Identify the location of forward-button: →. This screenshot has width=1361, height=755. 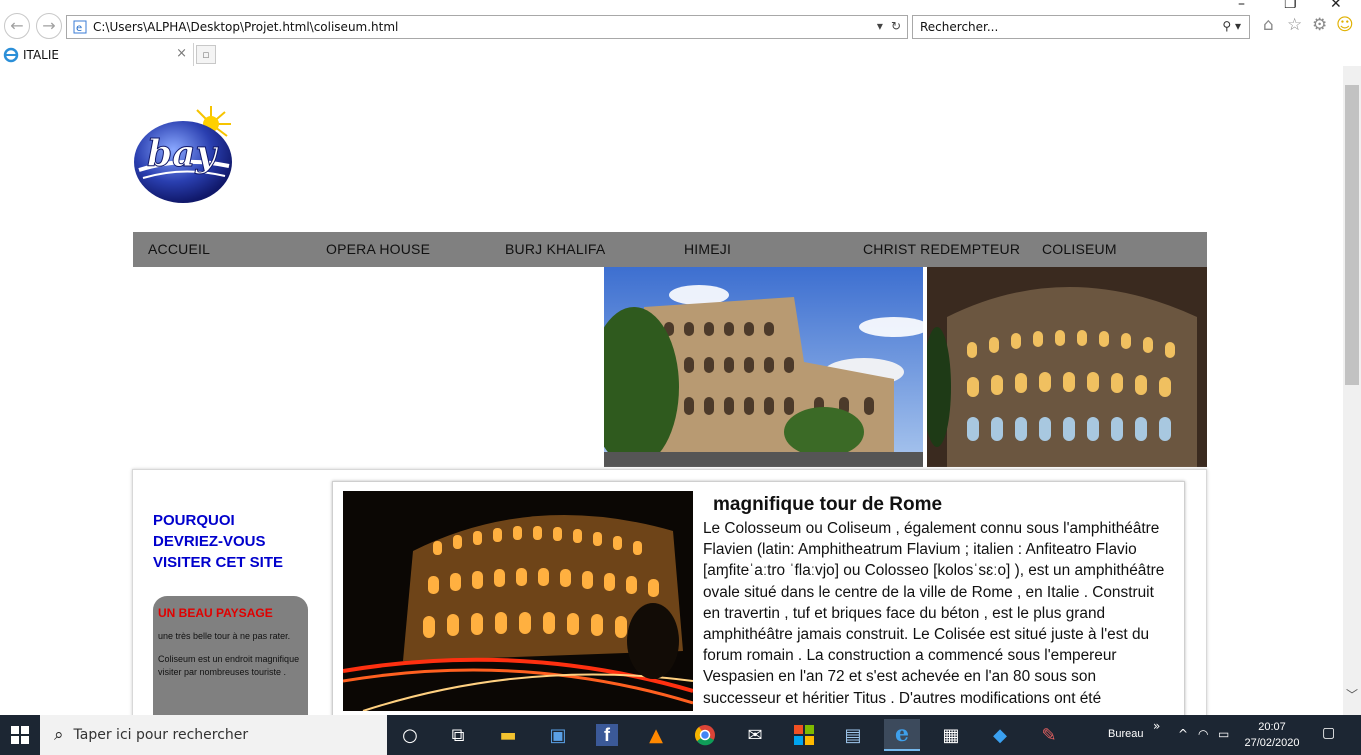
(49, 26).